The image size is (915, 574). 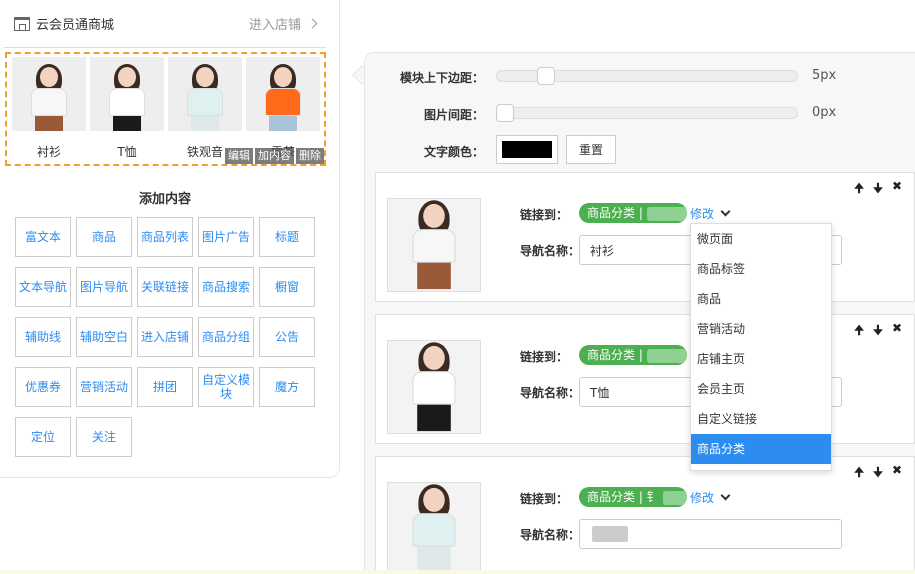 I want to click on chevron-right-icon, so click(x=312, y=23).